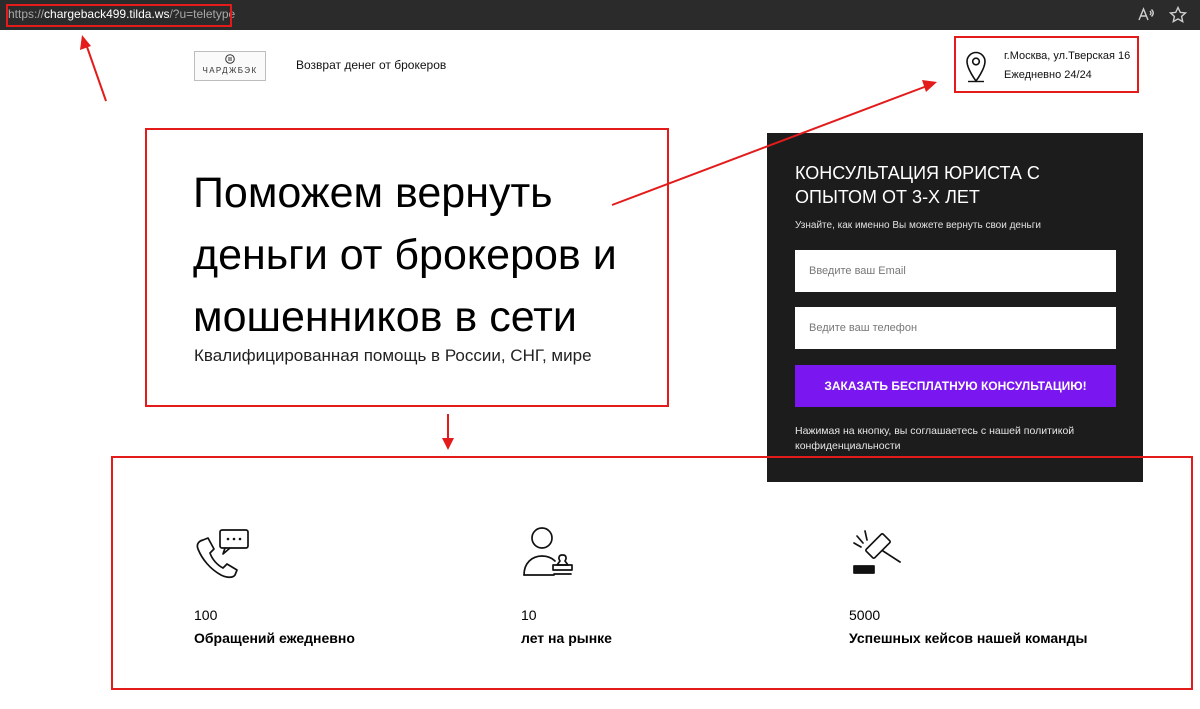  I want to click on url-host: chargeback499.tilda.ws, so click(107, 14).